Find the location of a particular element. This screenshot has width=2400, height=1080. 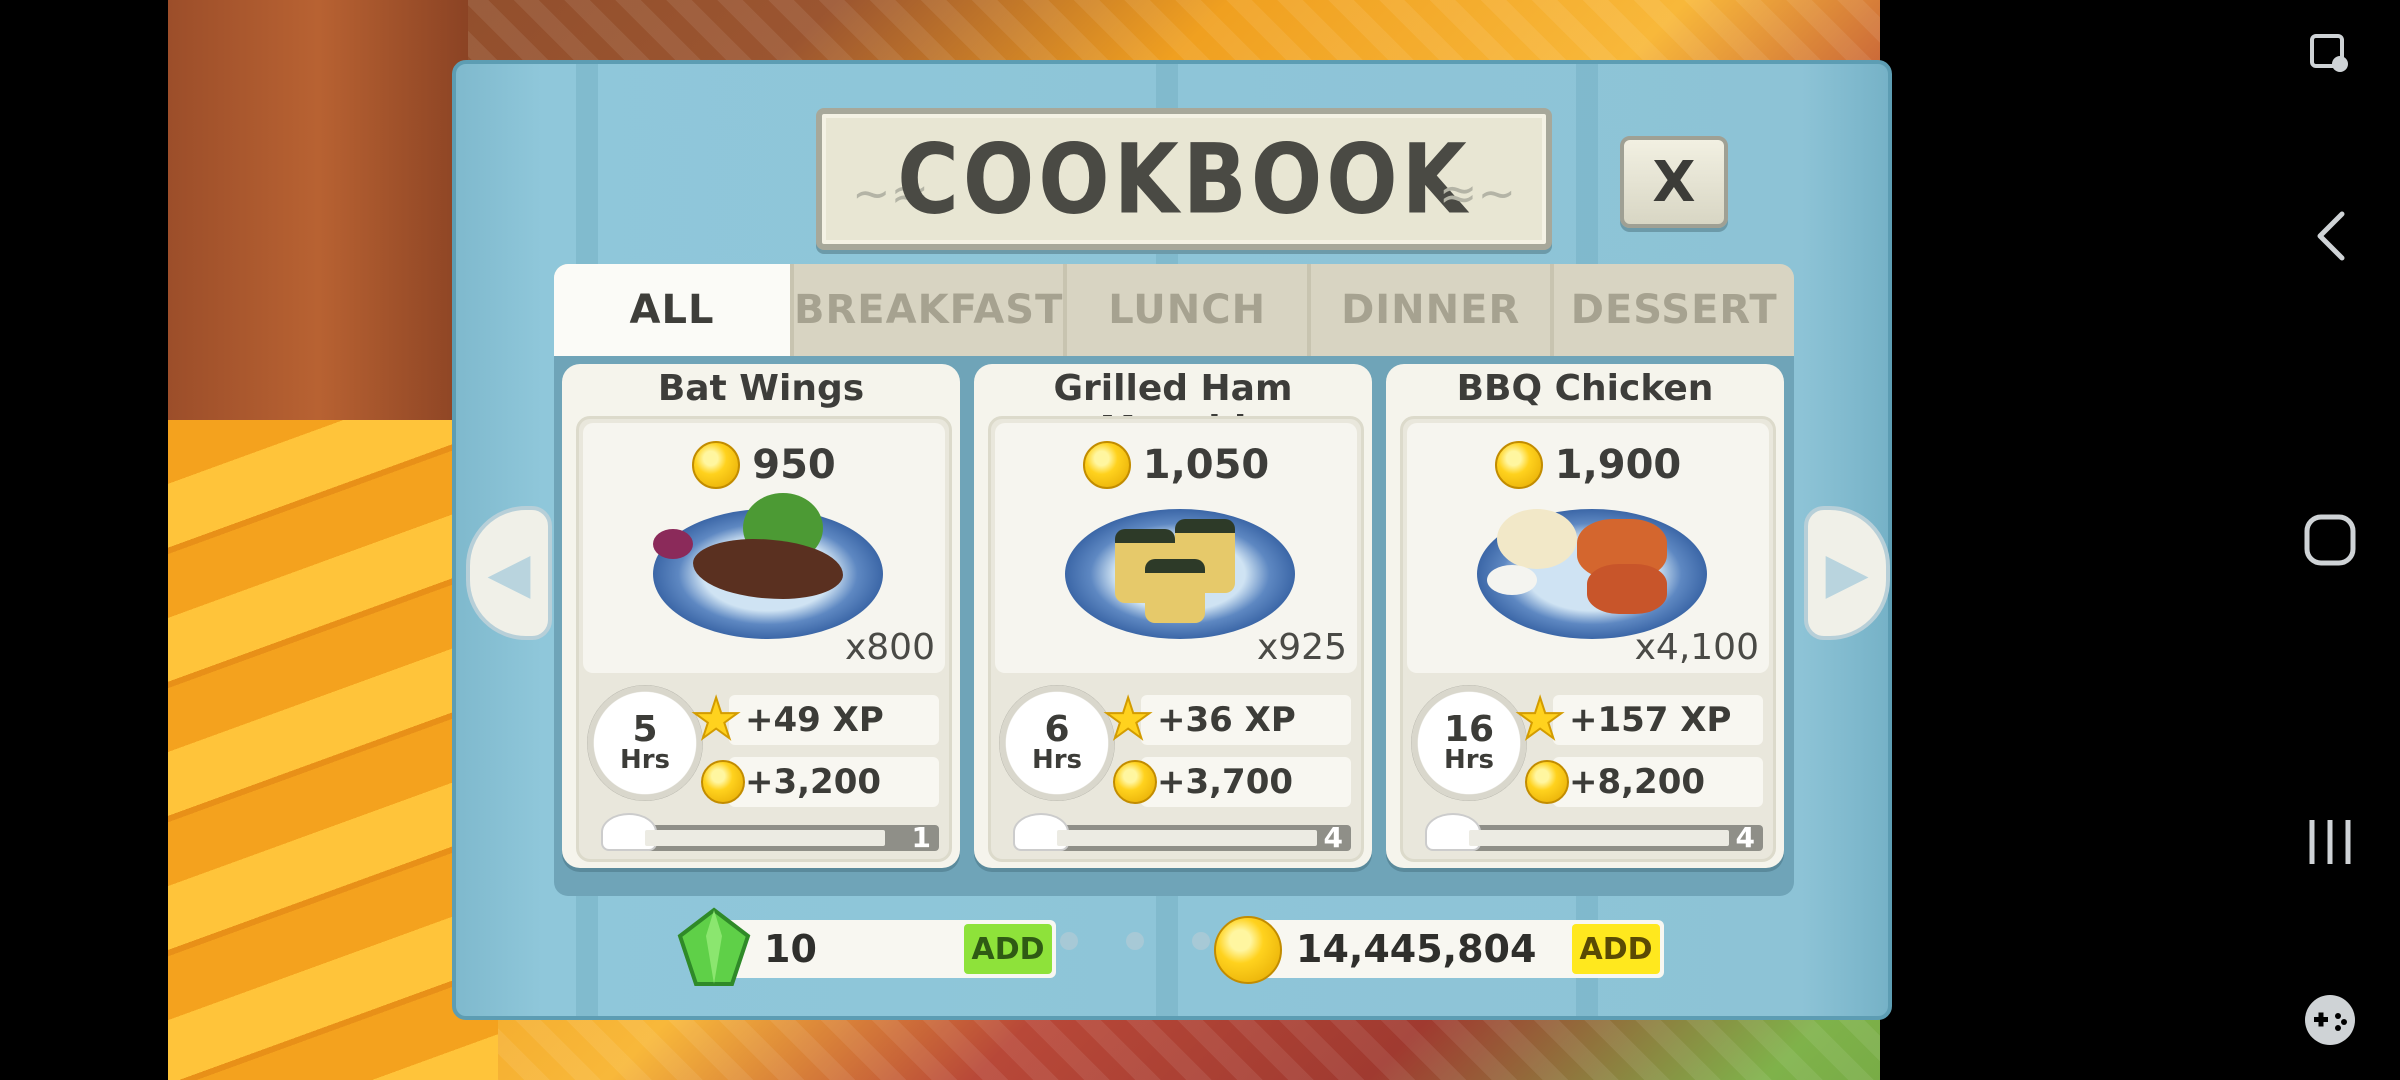

xp-reward: ★ +157 XP is located at coordinates (1638, 720).